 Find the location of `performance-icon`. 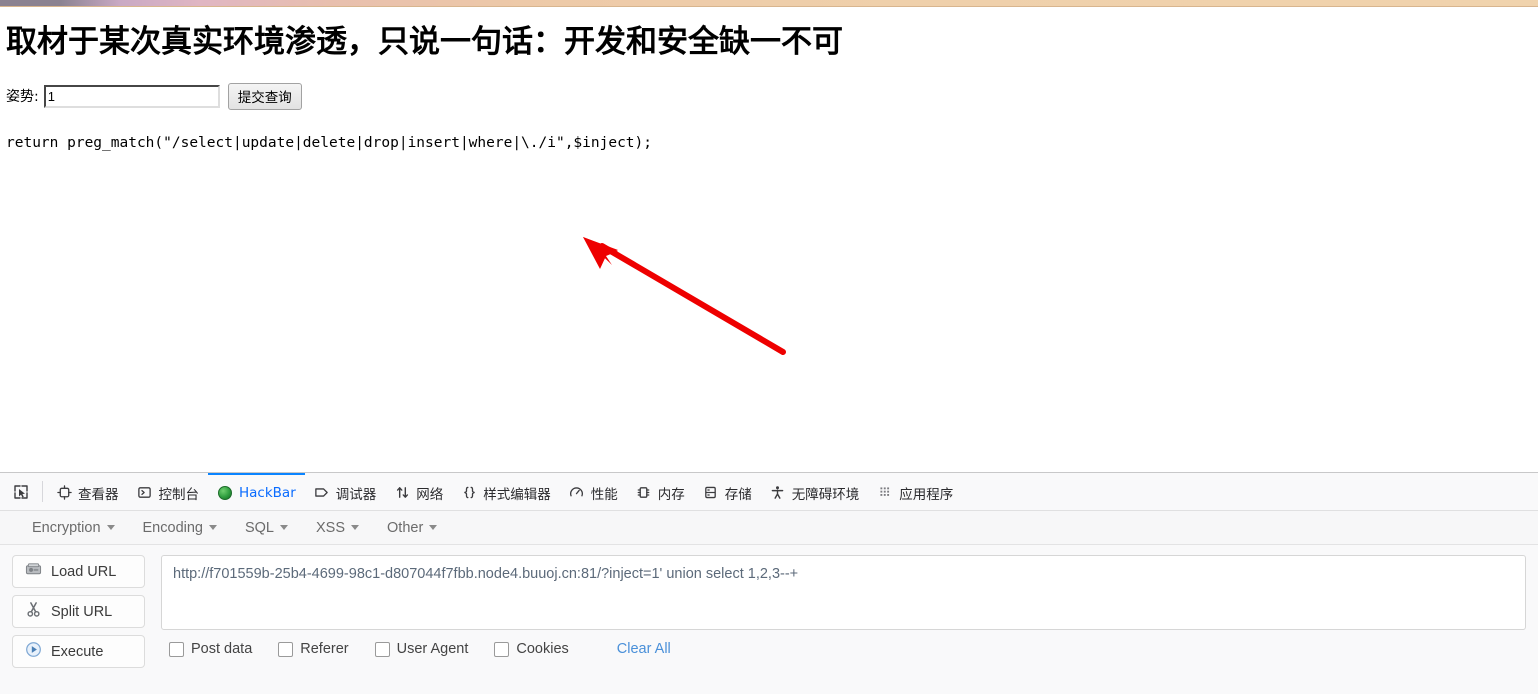

performance-icon is located at coordinates (577, 493).